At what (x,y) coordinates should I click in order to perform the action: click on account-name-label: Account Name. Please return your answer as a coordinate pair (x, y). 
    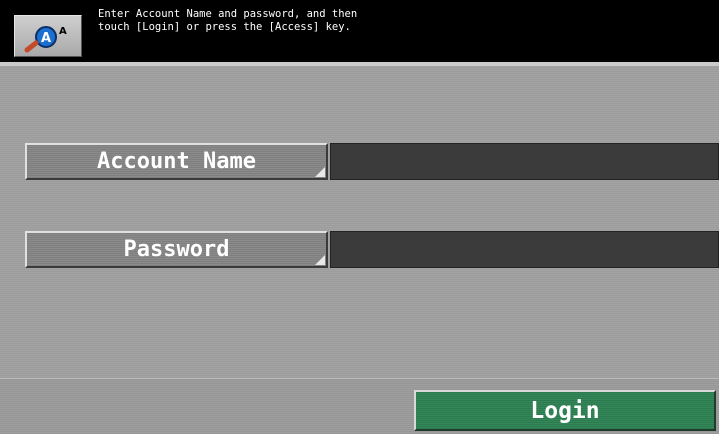
    Looking at the image, I should click on (176, 161).